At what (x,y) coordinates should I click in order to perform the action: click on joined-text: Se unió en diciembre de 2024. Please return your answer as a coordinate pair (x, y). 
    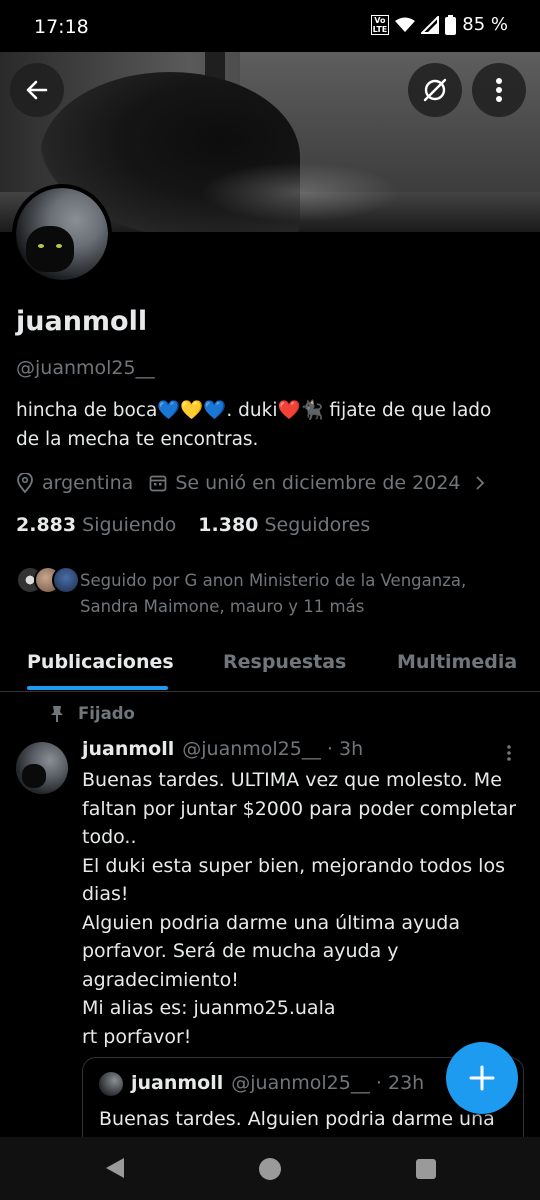
    Looking at the image, I should click on (318, 483).